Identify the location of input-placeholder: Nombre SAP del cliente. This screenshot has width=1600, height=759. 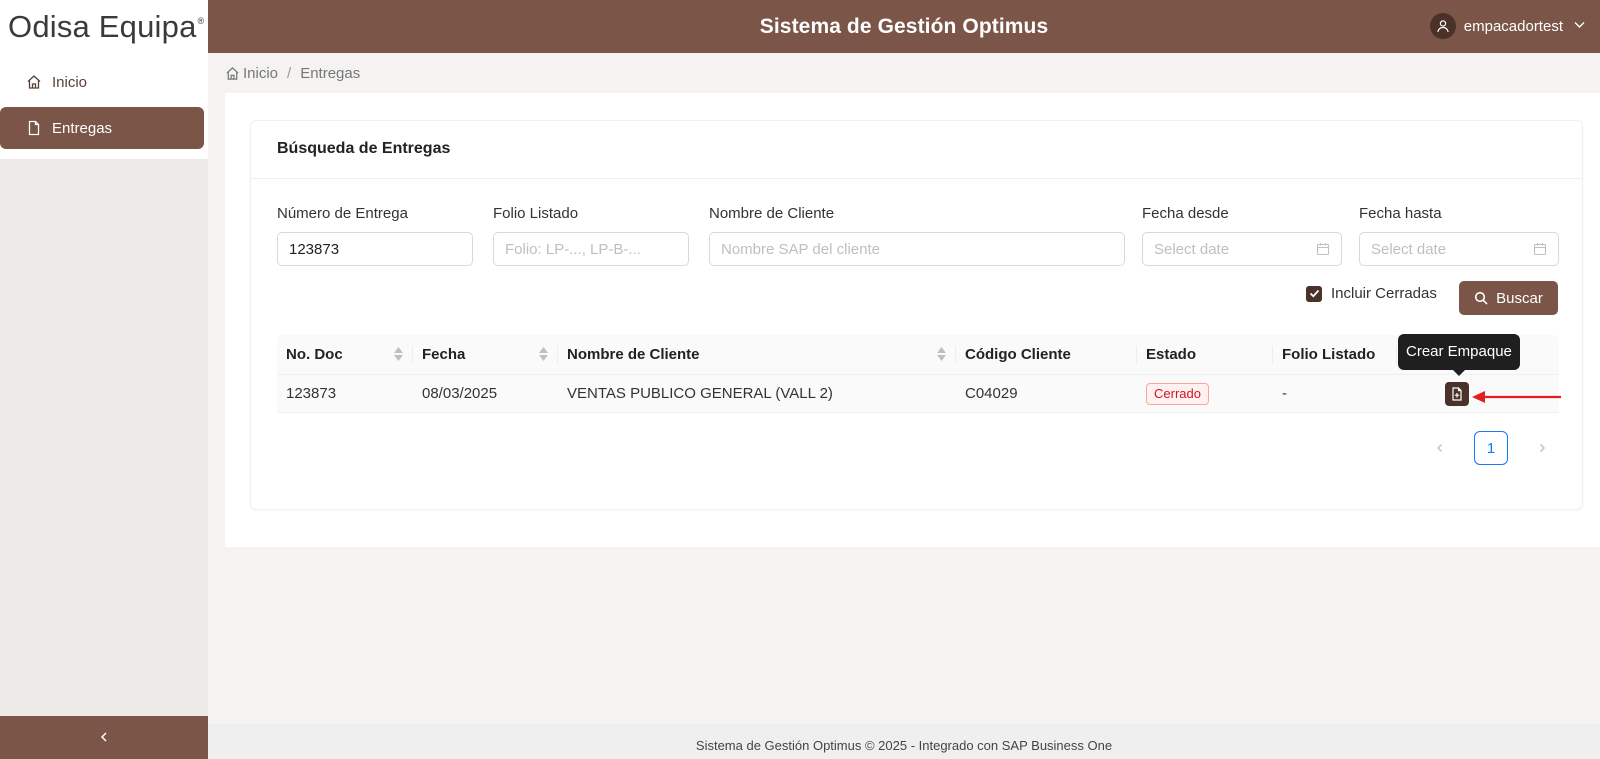
(800, 249).